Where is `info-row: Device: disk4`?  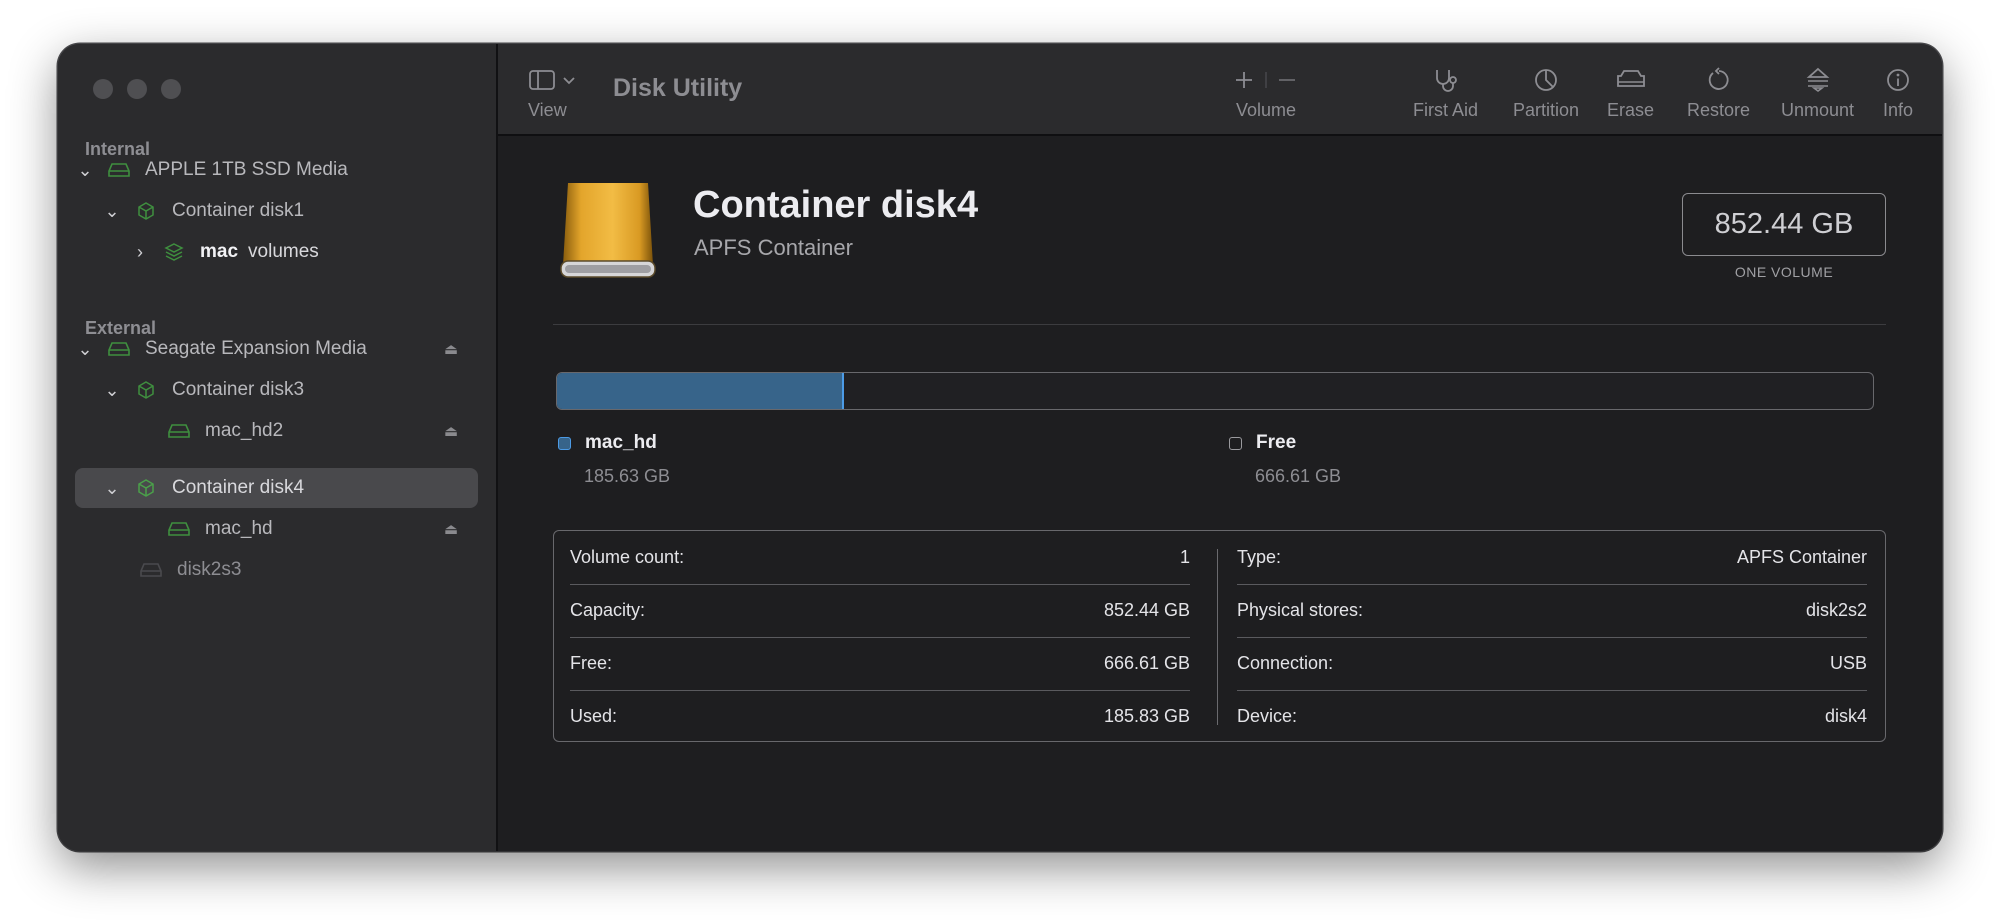
info-row: Device: disk4 is located at coordinates (1552, 716).